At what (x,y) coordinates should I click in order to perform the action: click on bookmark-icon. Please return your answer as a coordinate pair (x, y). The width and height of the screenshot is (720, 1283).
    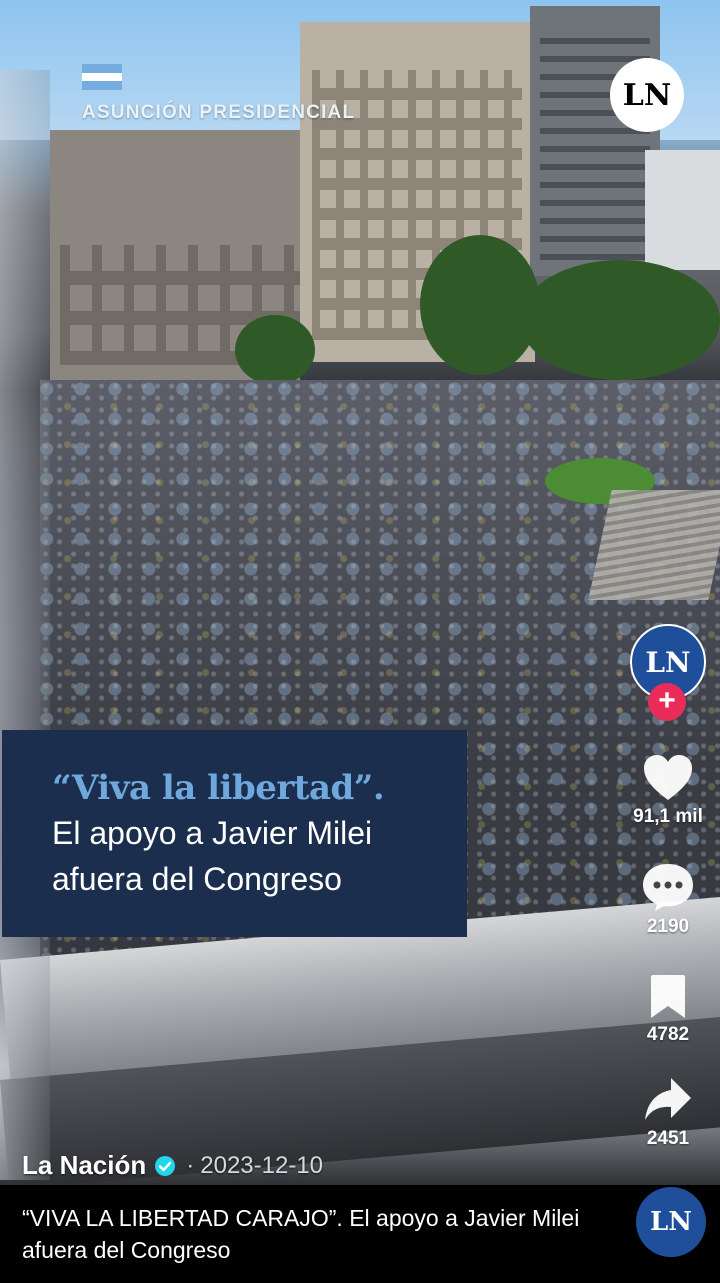
    Looking at the image, I should click on (668, 996).